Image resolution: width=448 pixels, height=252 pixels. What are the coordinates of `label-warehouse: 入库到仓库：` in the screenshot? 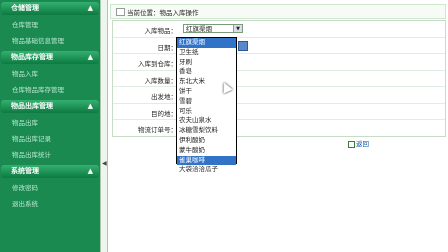 It's located at (157, 64).